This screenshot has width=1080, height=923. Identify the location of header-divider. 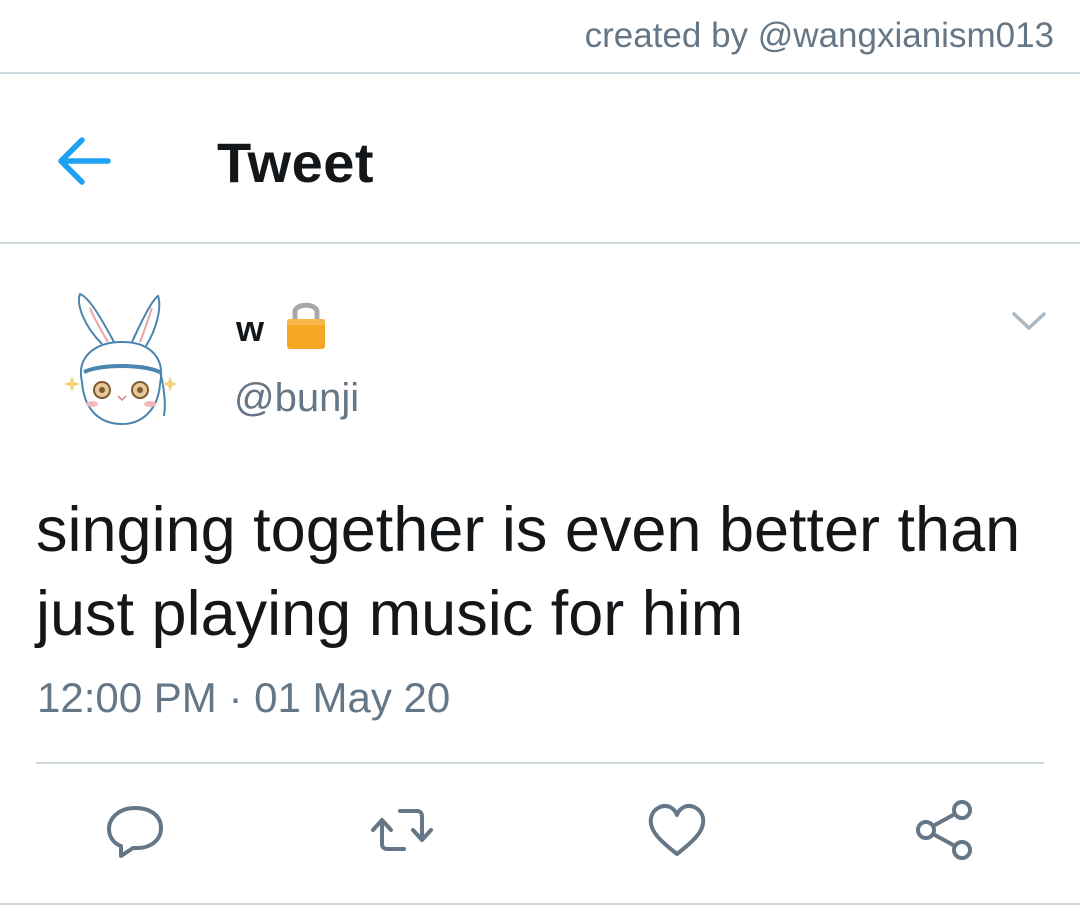
(540, 243).